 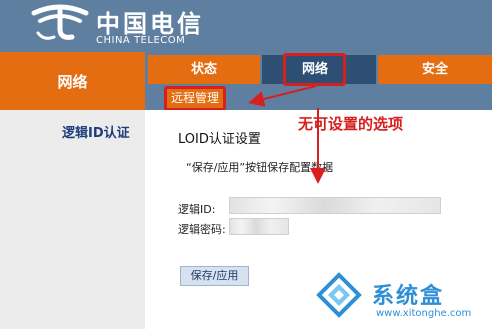 What do you see at coordinates (424, 313) in the screenshot?
I see `watermark-url: www.xitonghe.com` at bounding box center [424, 313].